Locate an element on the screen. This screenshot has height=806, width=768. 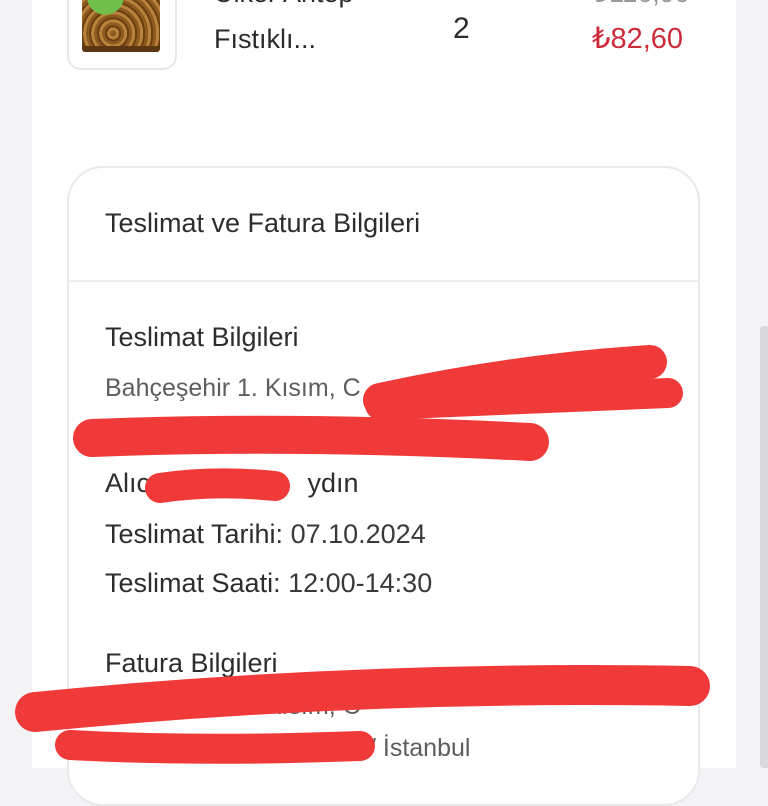
delivery-time: Teslimat Saati: 12:00-14:30 is located at coordinates (268, 583).